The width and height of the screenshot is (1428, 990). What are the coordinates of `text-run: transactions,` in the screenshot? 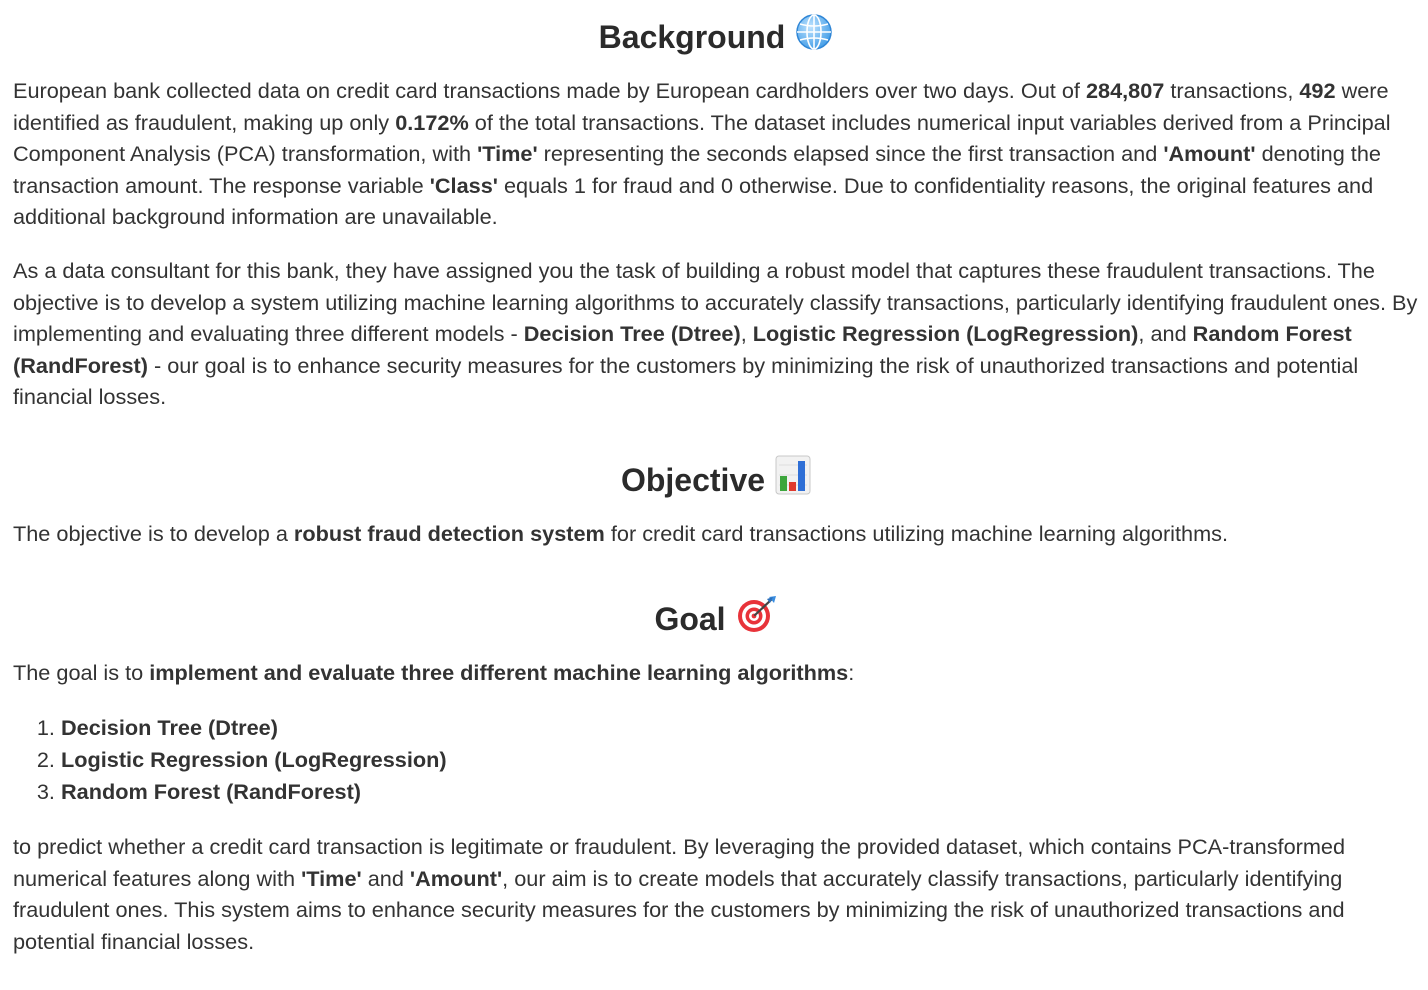 It's located at (1232, 90).